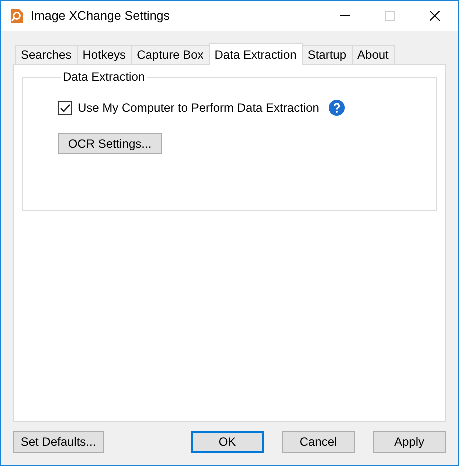  What do you see at coordinates (104, 77) in the screenshot?
I see `group-title: Data Extraction` at bounding box center [104, 77].